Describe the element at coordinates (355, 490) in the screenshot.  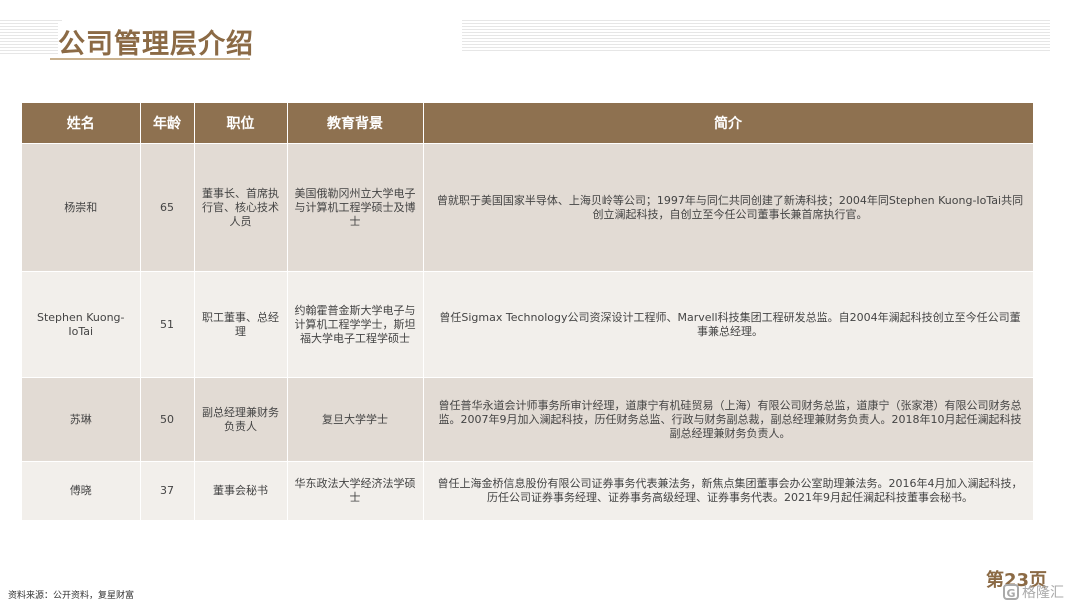
I see `cell-education: 华东政法大学经济法学硕士` at that location.